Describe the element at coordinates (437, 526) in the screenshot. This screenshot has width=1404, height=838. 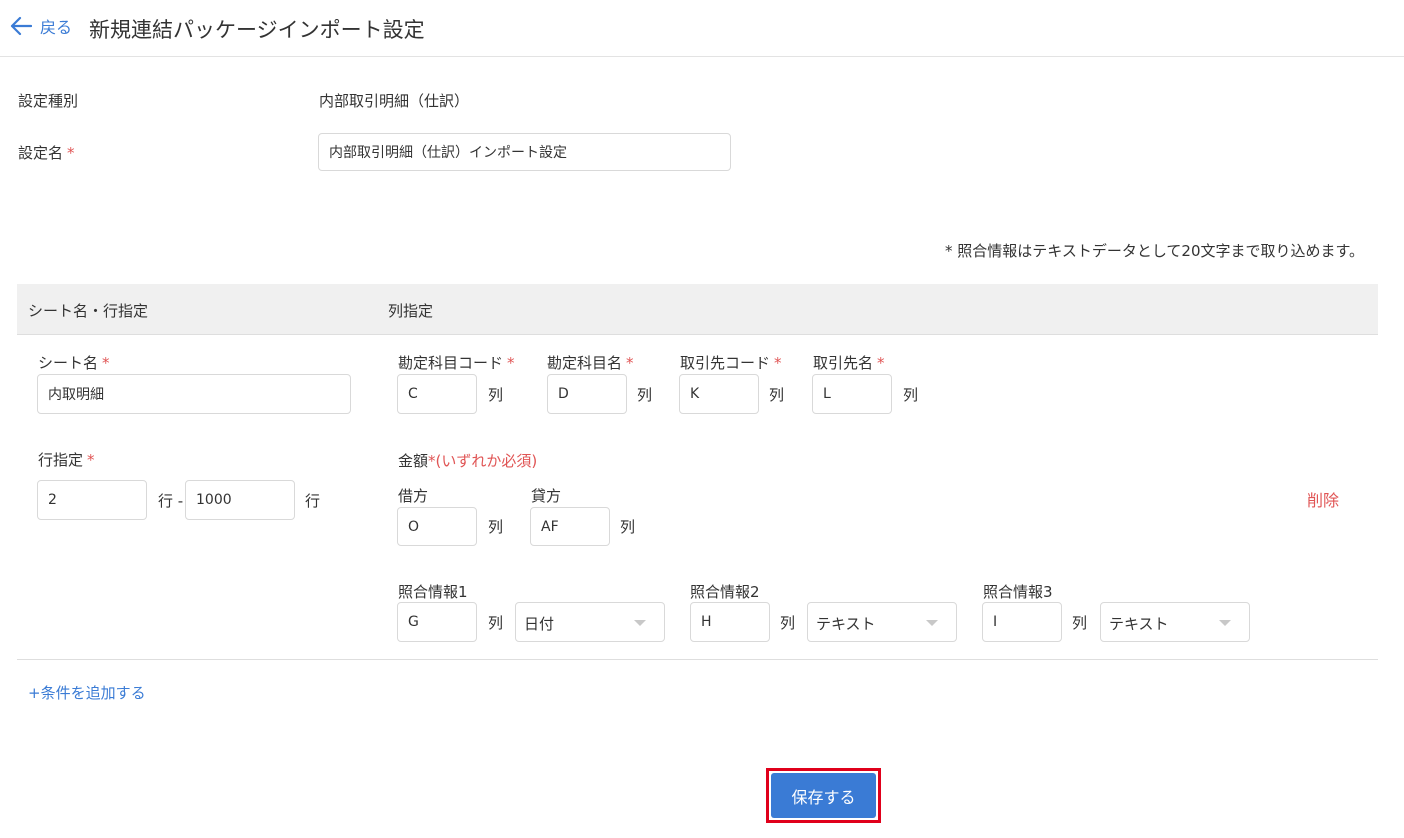
I see `debit-input` at that location.